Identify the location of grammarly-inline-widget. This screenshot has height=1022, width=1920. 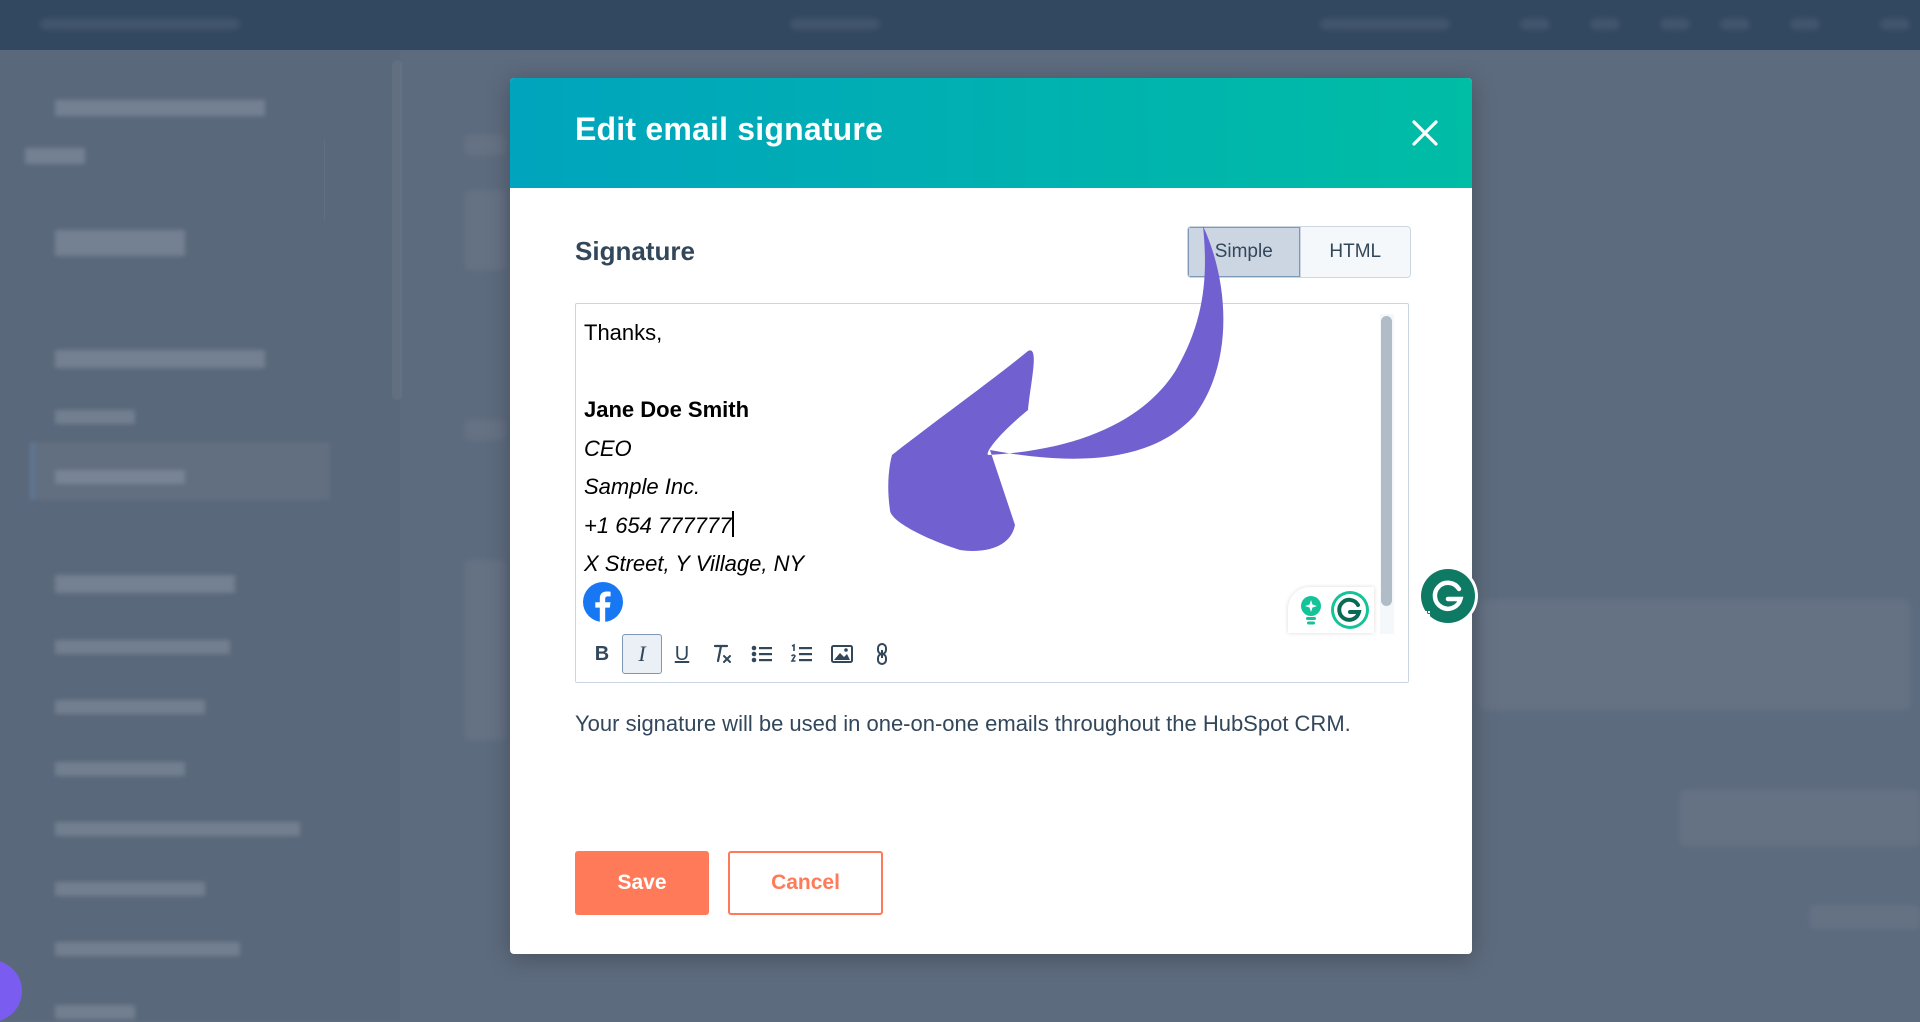
(1331, 610).